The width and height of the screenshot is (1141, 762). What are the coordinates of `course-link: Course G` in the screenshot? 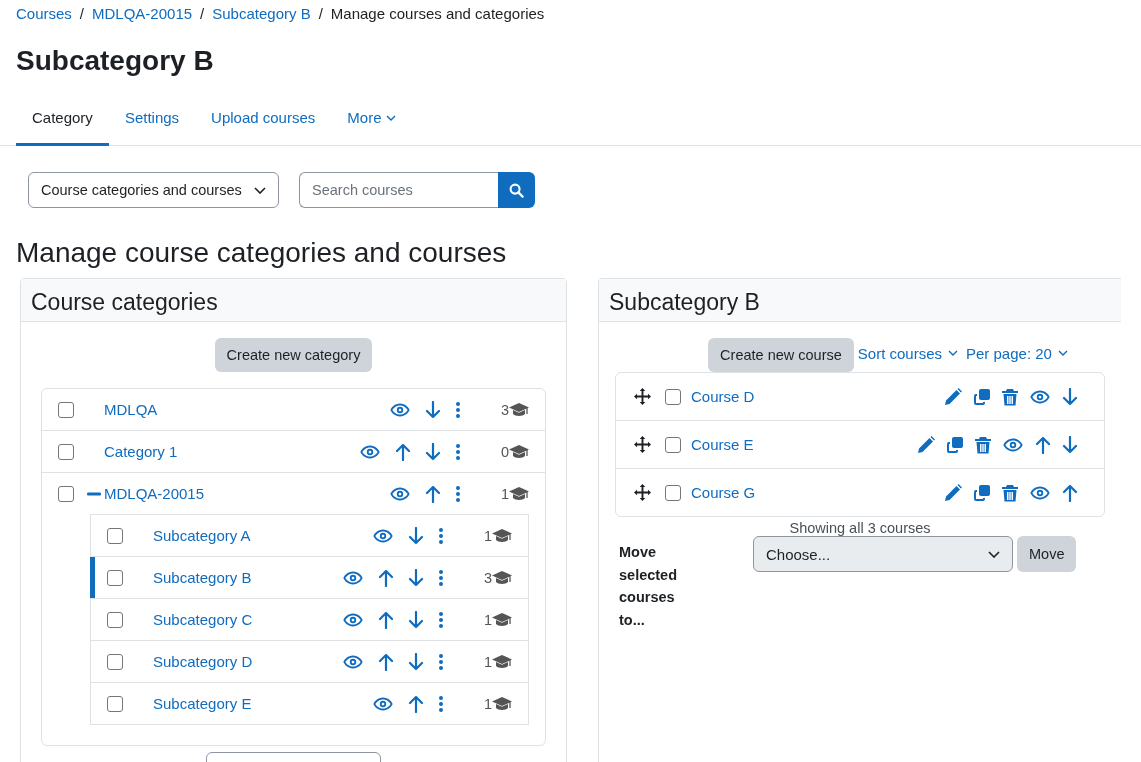 It's located at (817, 492).